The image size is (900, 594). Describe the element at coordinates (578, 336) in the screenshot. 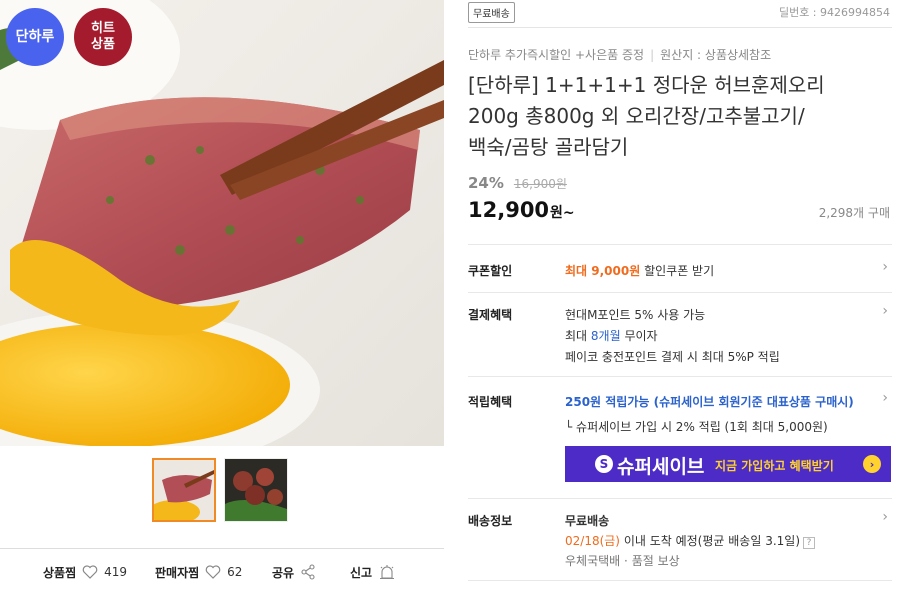

I see `payment-benefit-2-prefix: 최대` at that location.